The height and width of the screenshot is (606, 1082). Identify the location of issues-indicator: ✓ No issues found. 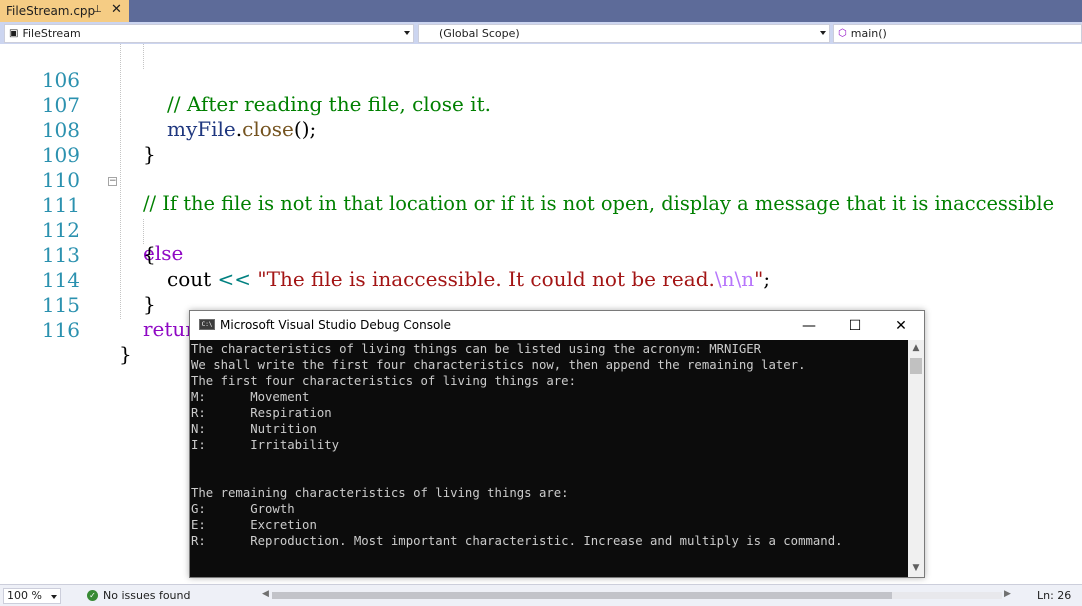
(138, 595).